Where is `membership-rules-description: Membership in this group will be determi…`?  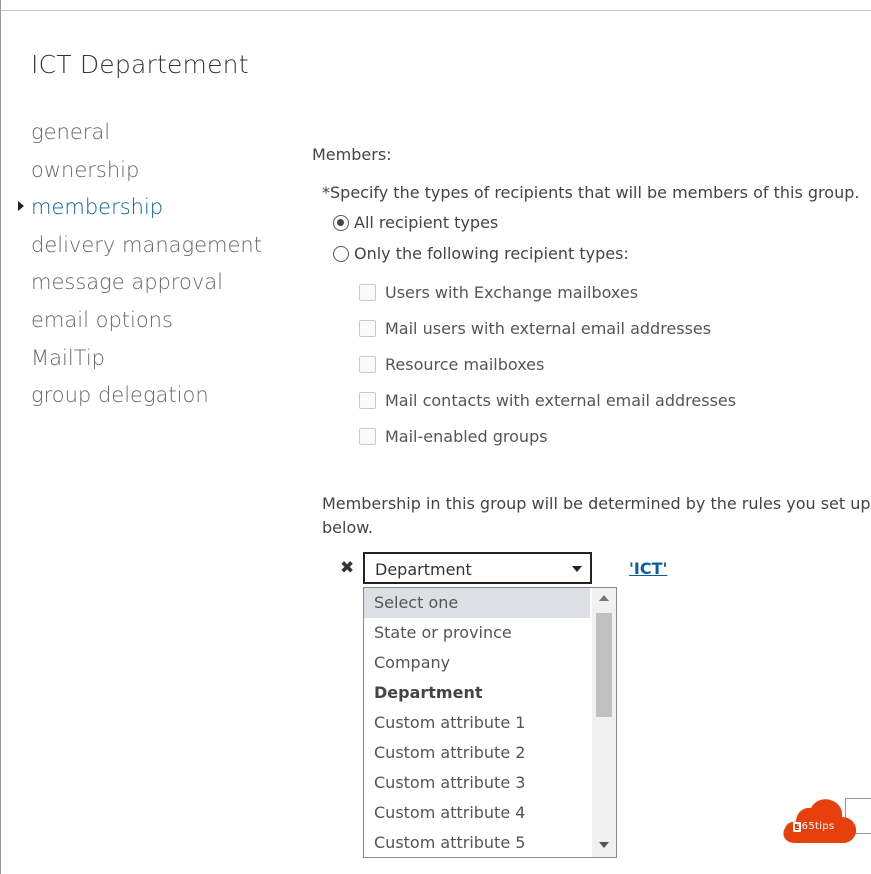 membership-rules-description: Membership in this group will be determi… is located at coordinates (596, 515).